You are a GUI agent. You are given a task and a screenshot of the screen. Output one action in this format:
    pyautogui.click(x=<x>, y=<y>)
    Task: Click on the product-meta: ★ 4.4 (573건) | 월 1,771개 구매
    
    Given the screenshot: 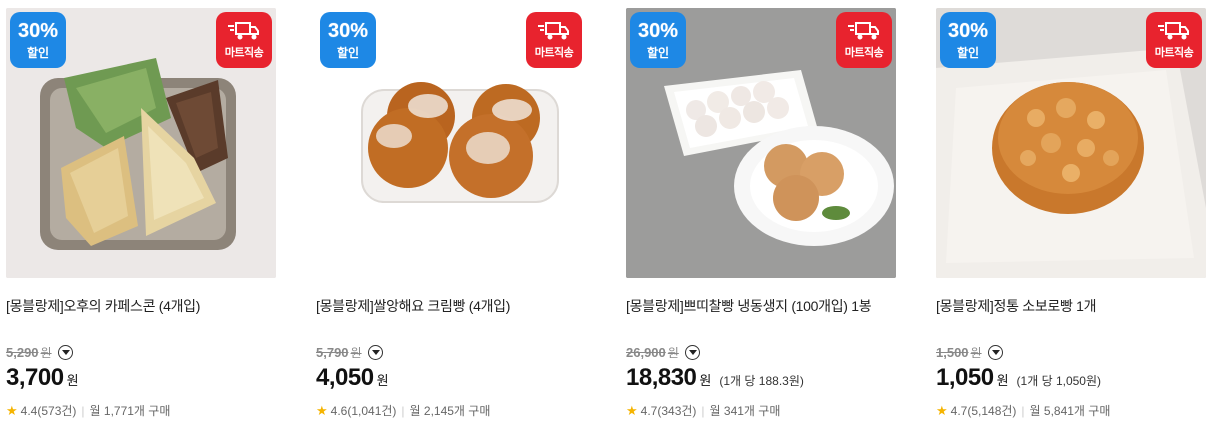 What is the action you would take?
    pyautogui.click(x=142, y=410)
    